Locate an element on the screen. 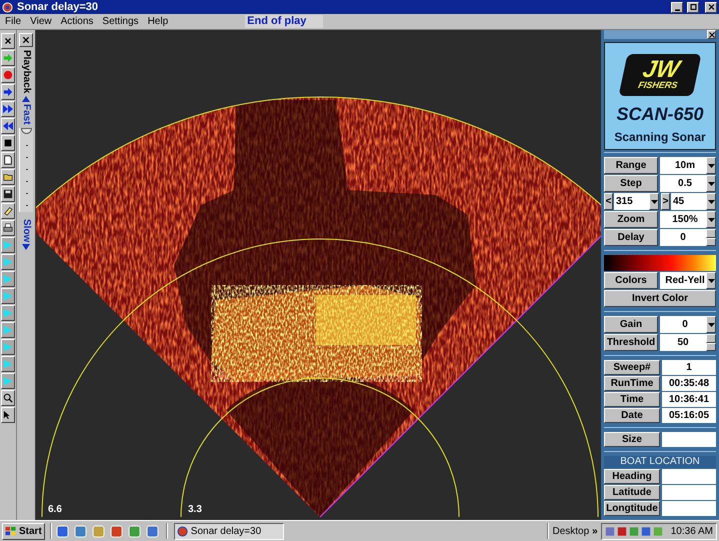  close-button is located at coordinates (711, 35).